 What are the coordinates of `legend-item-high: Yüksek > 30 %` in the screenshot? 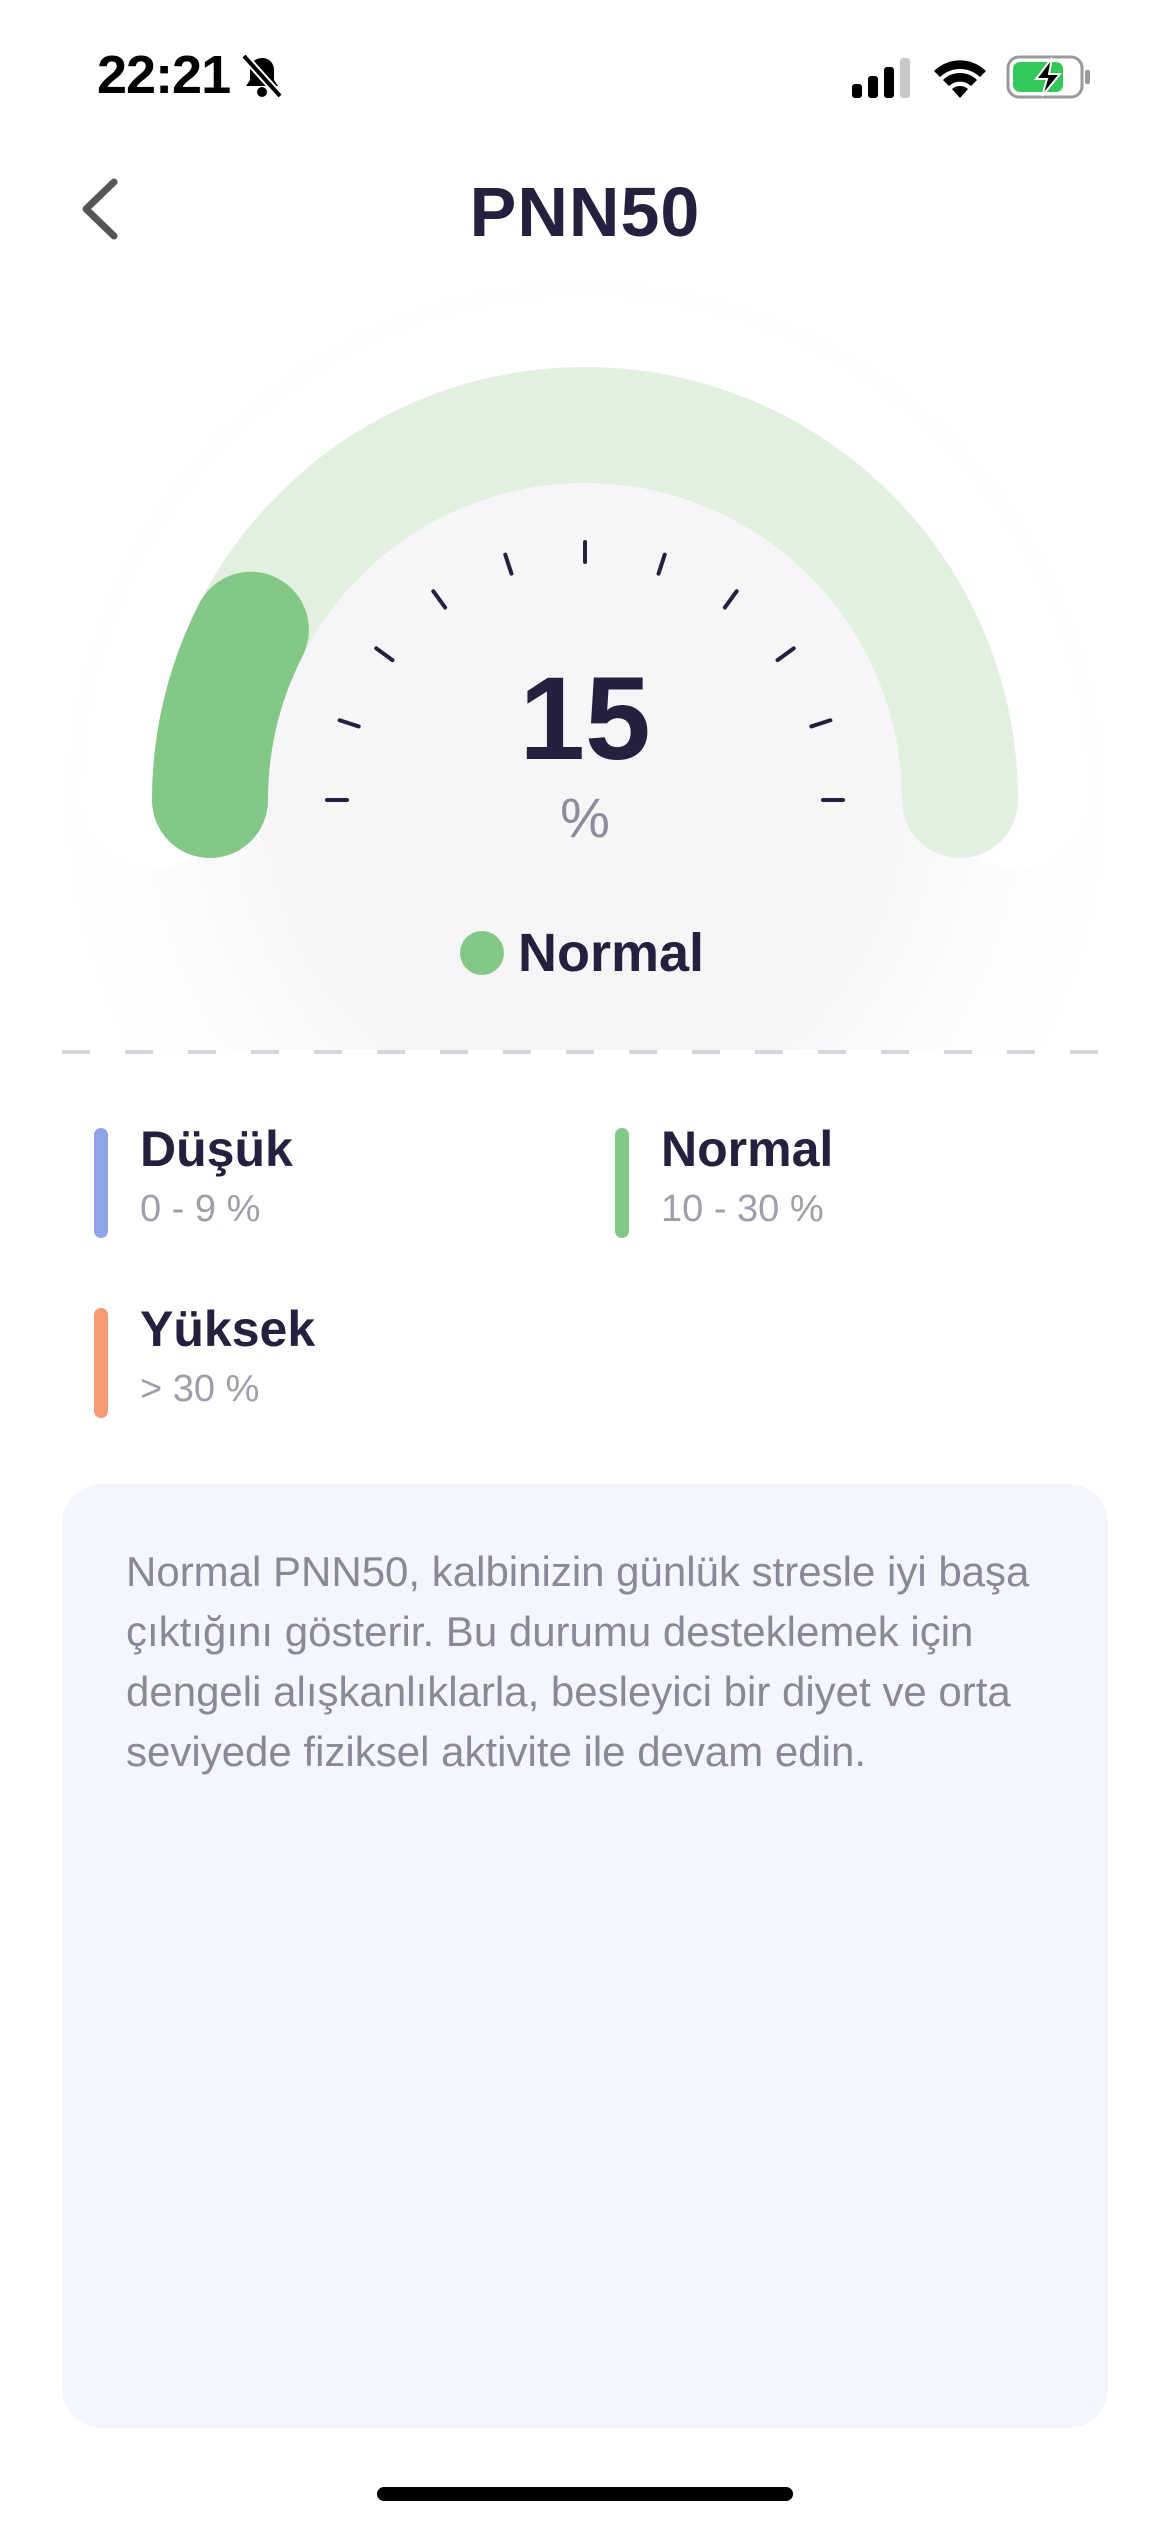 It's located at (314, 1360).